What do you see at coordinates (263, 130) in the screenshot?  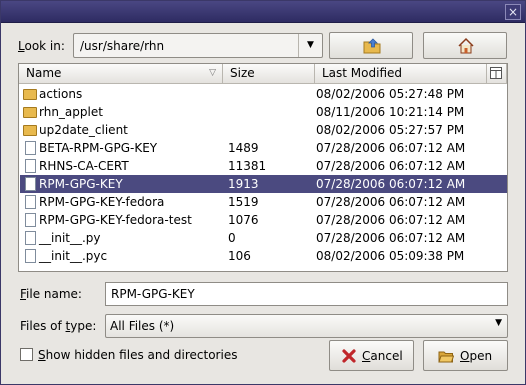 I see `folder-row: up2date_client 08/02/2006 05:27:57 PM` at bounding box center [263, 130].